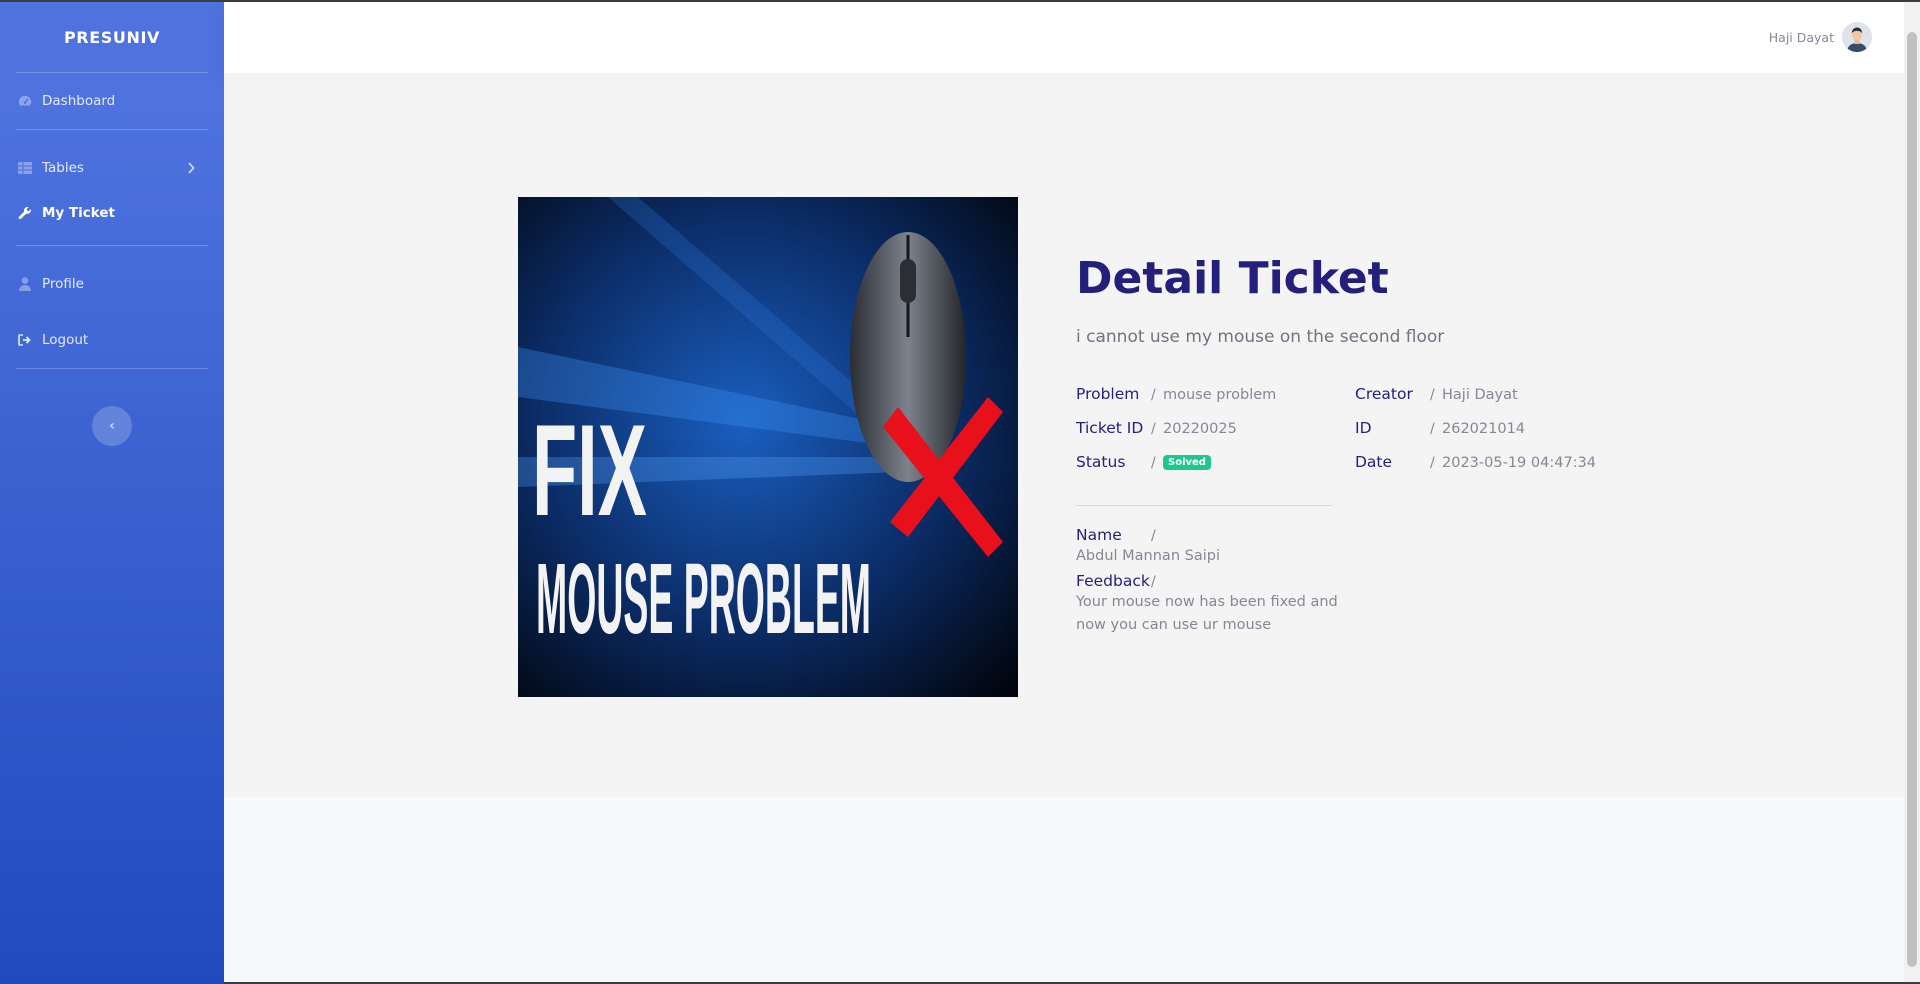  Describe the element at coordinates (768, 447) in the screenshot. I see `ticket-image: FIX MOUSE PROBLEM` at that location.